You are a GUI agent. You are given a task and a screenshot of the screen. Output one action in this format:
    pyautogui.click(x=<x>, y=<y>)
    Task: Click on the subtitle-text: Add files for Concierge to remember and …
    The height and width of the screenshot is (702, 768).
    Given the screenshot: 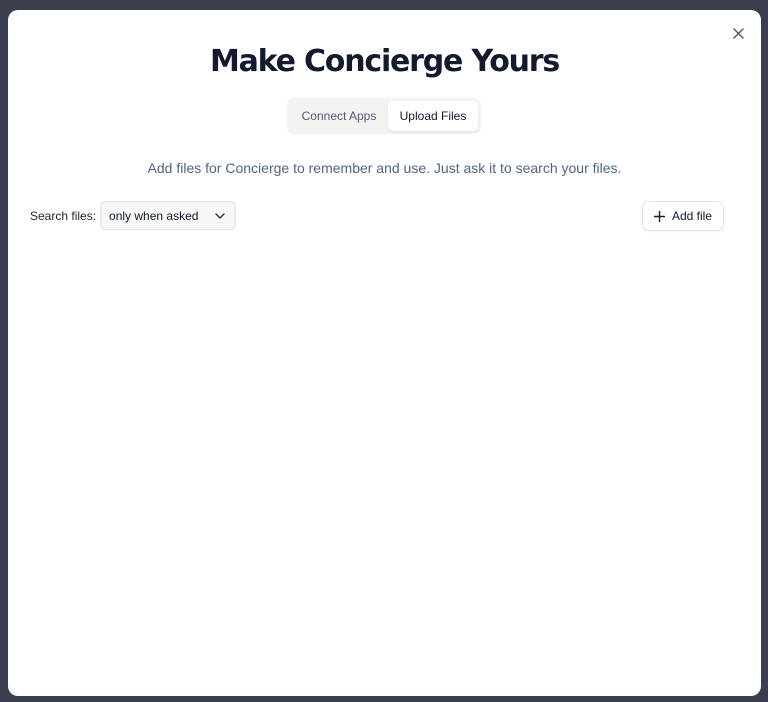 What is the action you would take?
    pyautogui.click(x=384, y=168)
    